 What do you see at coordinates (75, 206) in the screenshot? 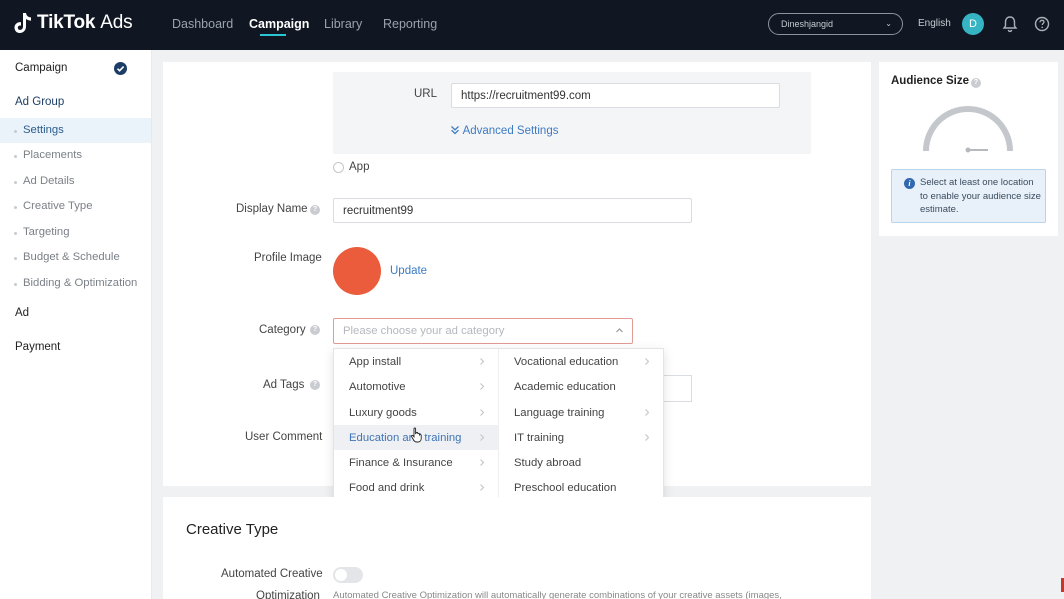
I see `sidebar-item-creative-type: Creative Type` at bounding box center [75, 206].